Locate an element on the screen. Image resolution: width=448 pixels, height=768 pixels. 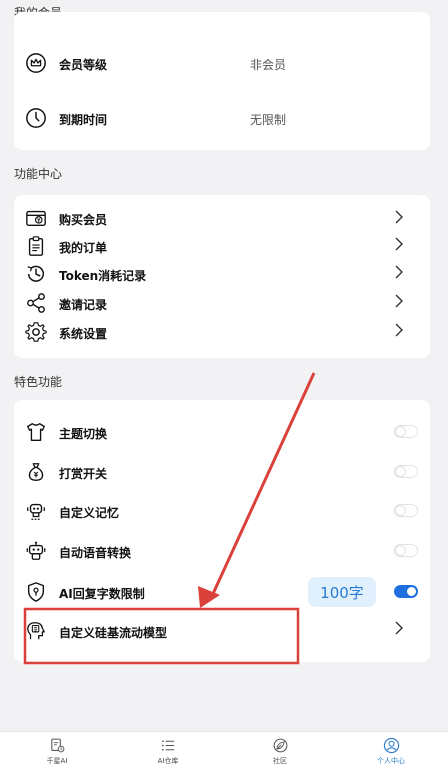
nav-item-profile: 个人中心 is located at coordinates (391, 749).